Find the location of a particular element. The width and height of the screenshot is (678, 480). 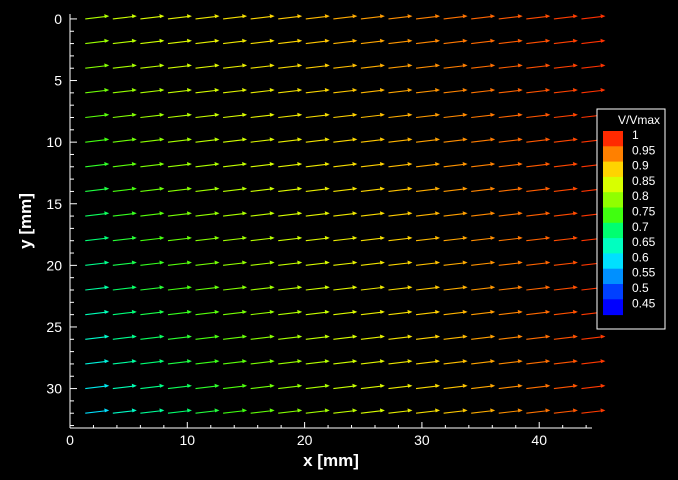

x-tick-label: 20 is located at coordinates (305, 440).